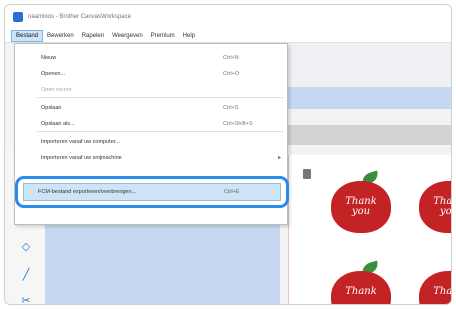 Image resolution: width=456 pixels, height=309 pixels. I want to click on scissors-icon: ✂, so click(26, 299).